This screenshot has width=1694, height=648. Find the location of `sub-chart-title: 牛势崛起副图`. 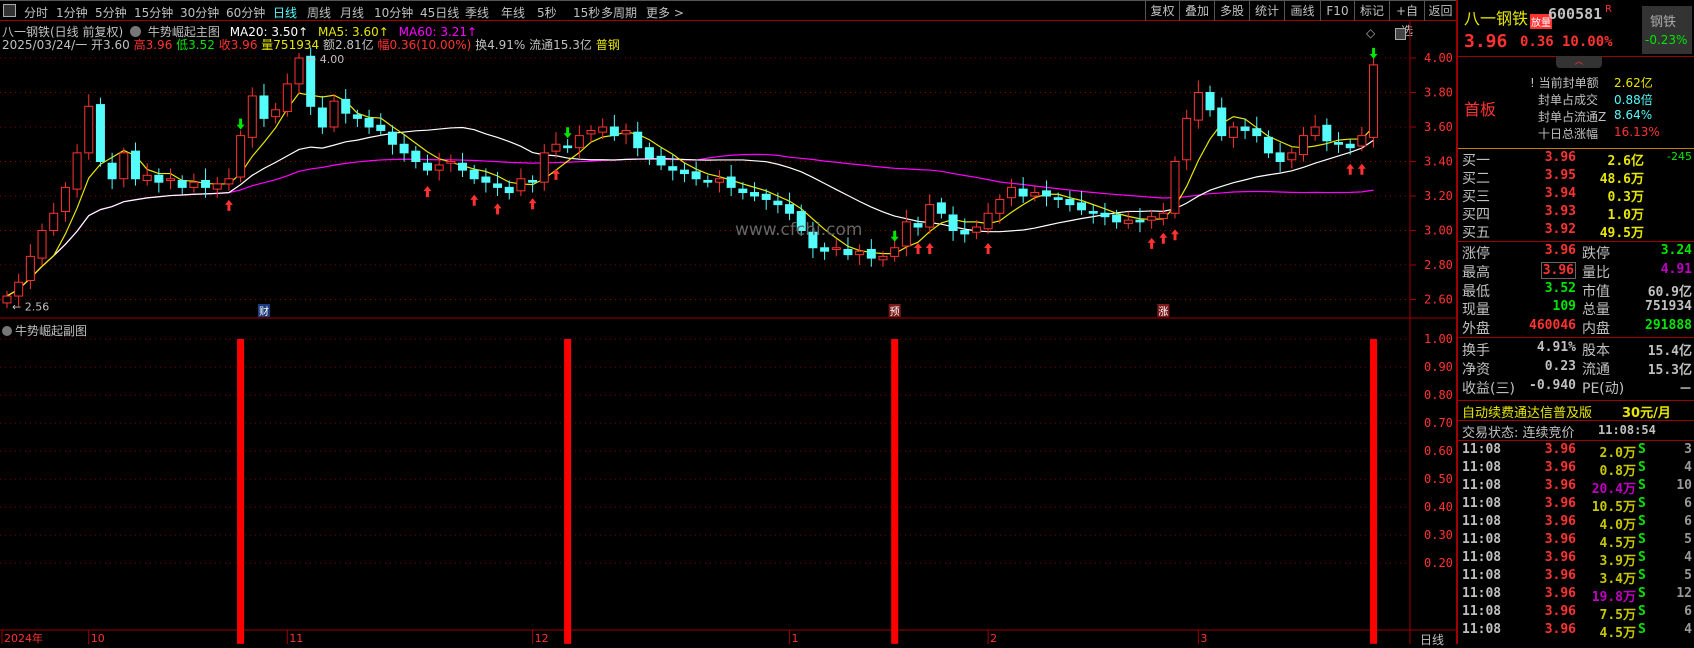

sub-chart-title: 牛势崛起副图 is located at coordinates (51, 331).